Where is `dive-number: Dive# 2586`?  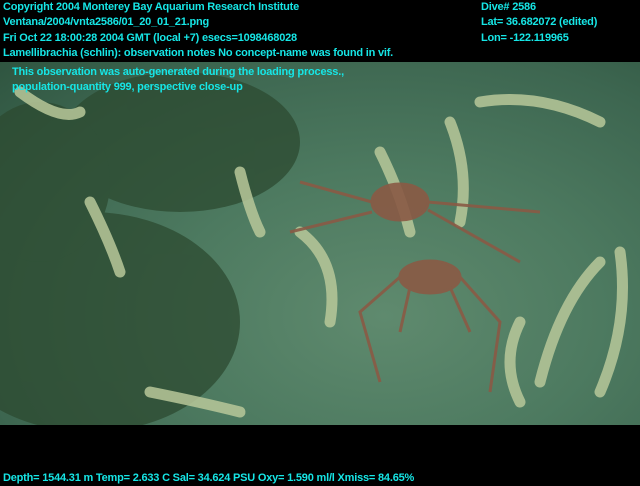
dive-number: Dive# 2586 is located at coordinates (508, 7).